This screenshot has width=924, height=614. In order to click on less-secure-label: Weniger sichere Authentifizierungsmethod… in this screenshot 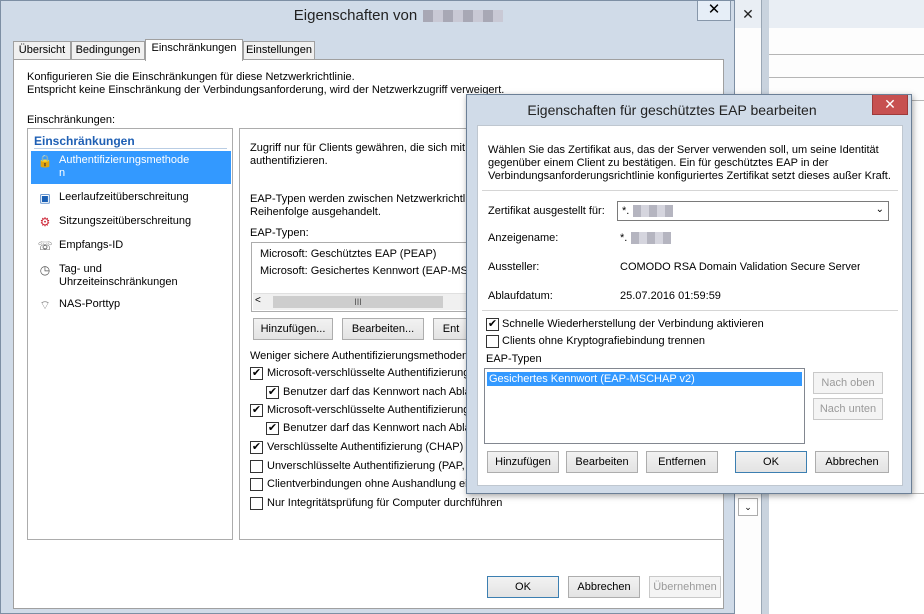, I will do `click(361, 356)`.